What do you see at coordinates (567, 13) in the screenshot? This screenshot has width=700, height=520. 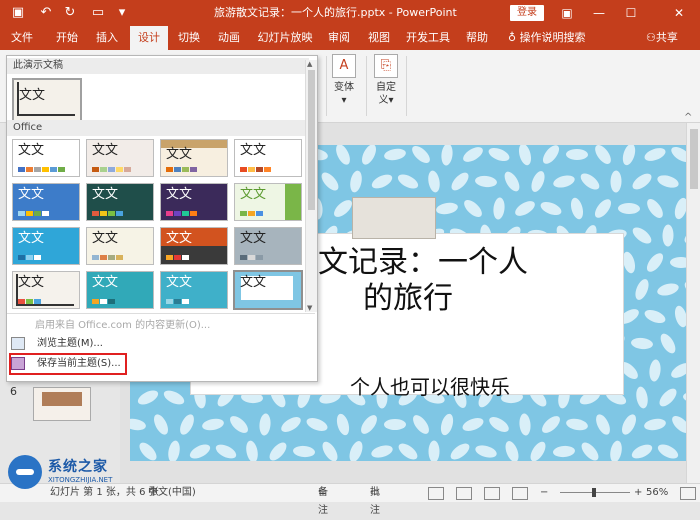 I see `ribbon-display-options-icon: ▣` at bounding box center [567, 13].